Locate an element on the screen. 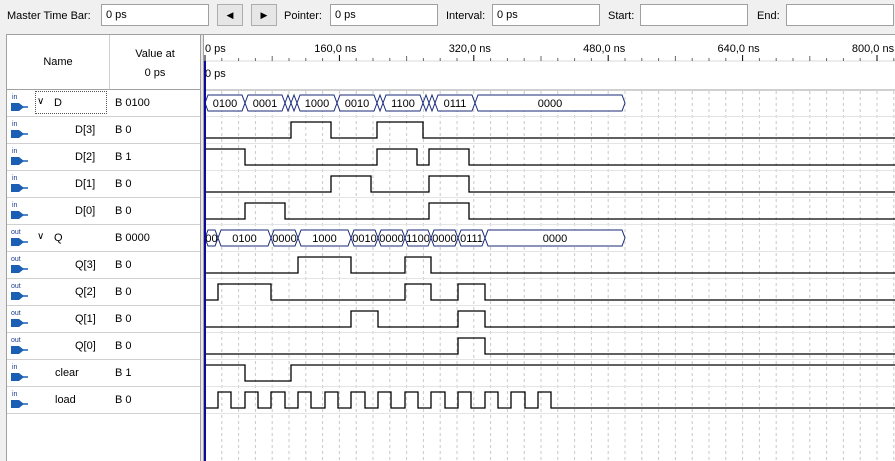 The height and width of the screenshot is (461, 895). time-tick-label: 480,0 ns is located at coordinates (604, 49).